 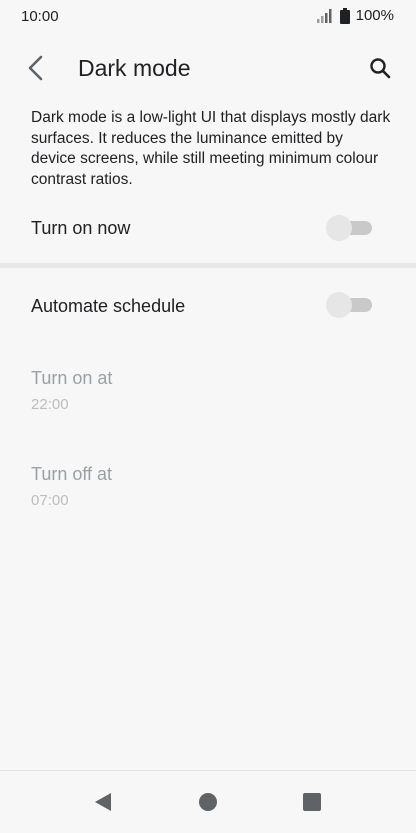 I want to click on battery-percent: 100%, so click(x=374, y=15).